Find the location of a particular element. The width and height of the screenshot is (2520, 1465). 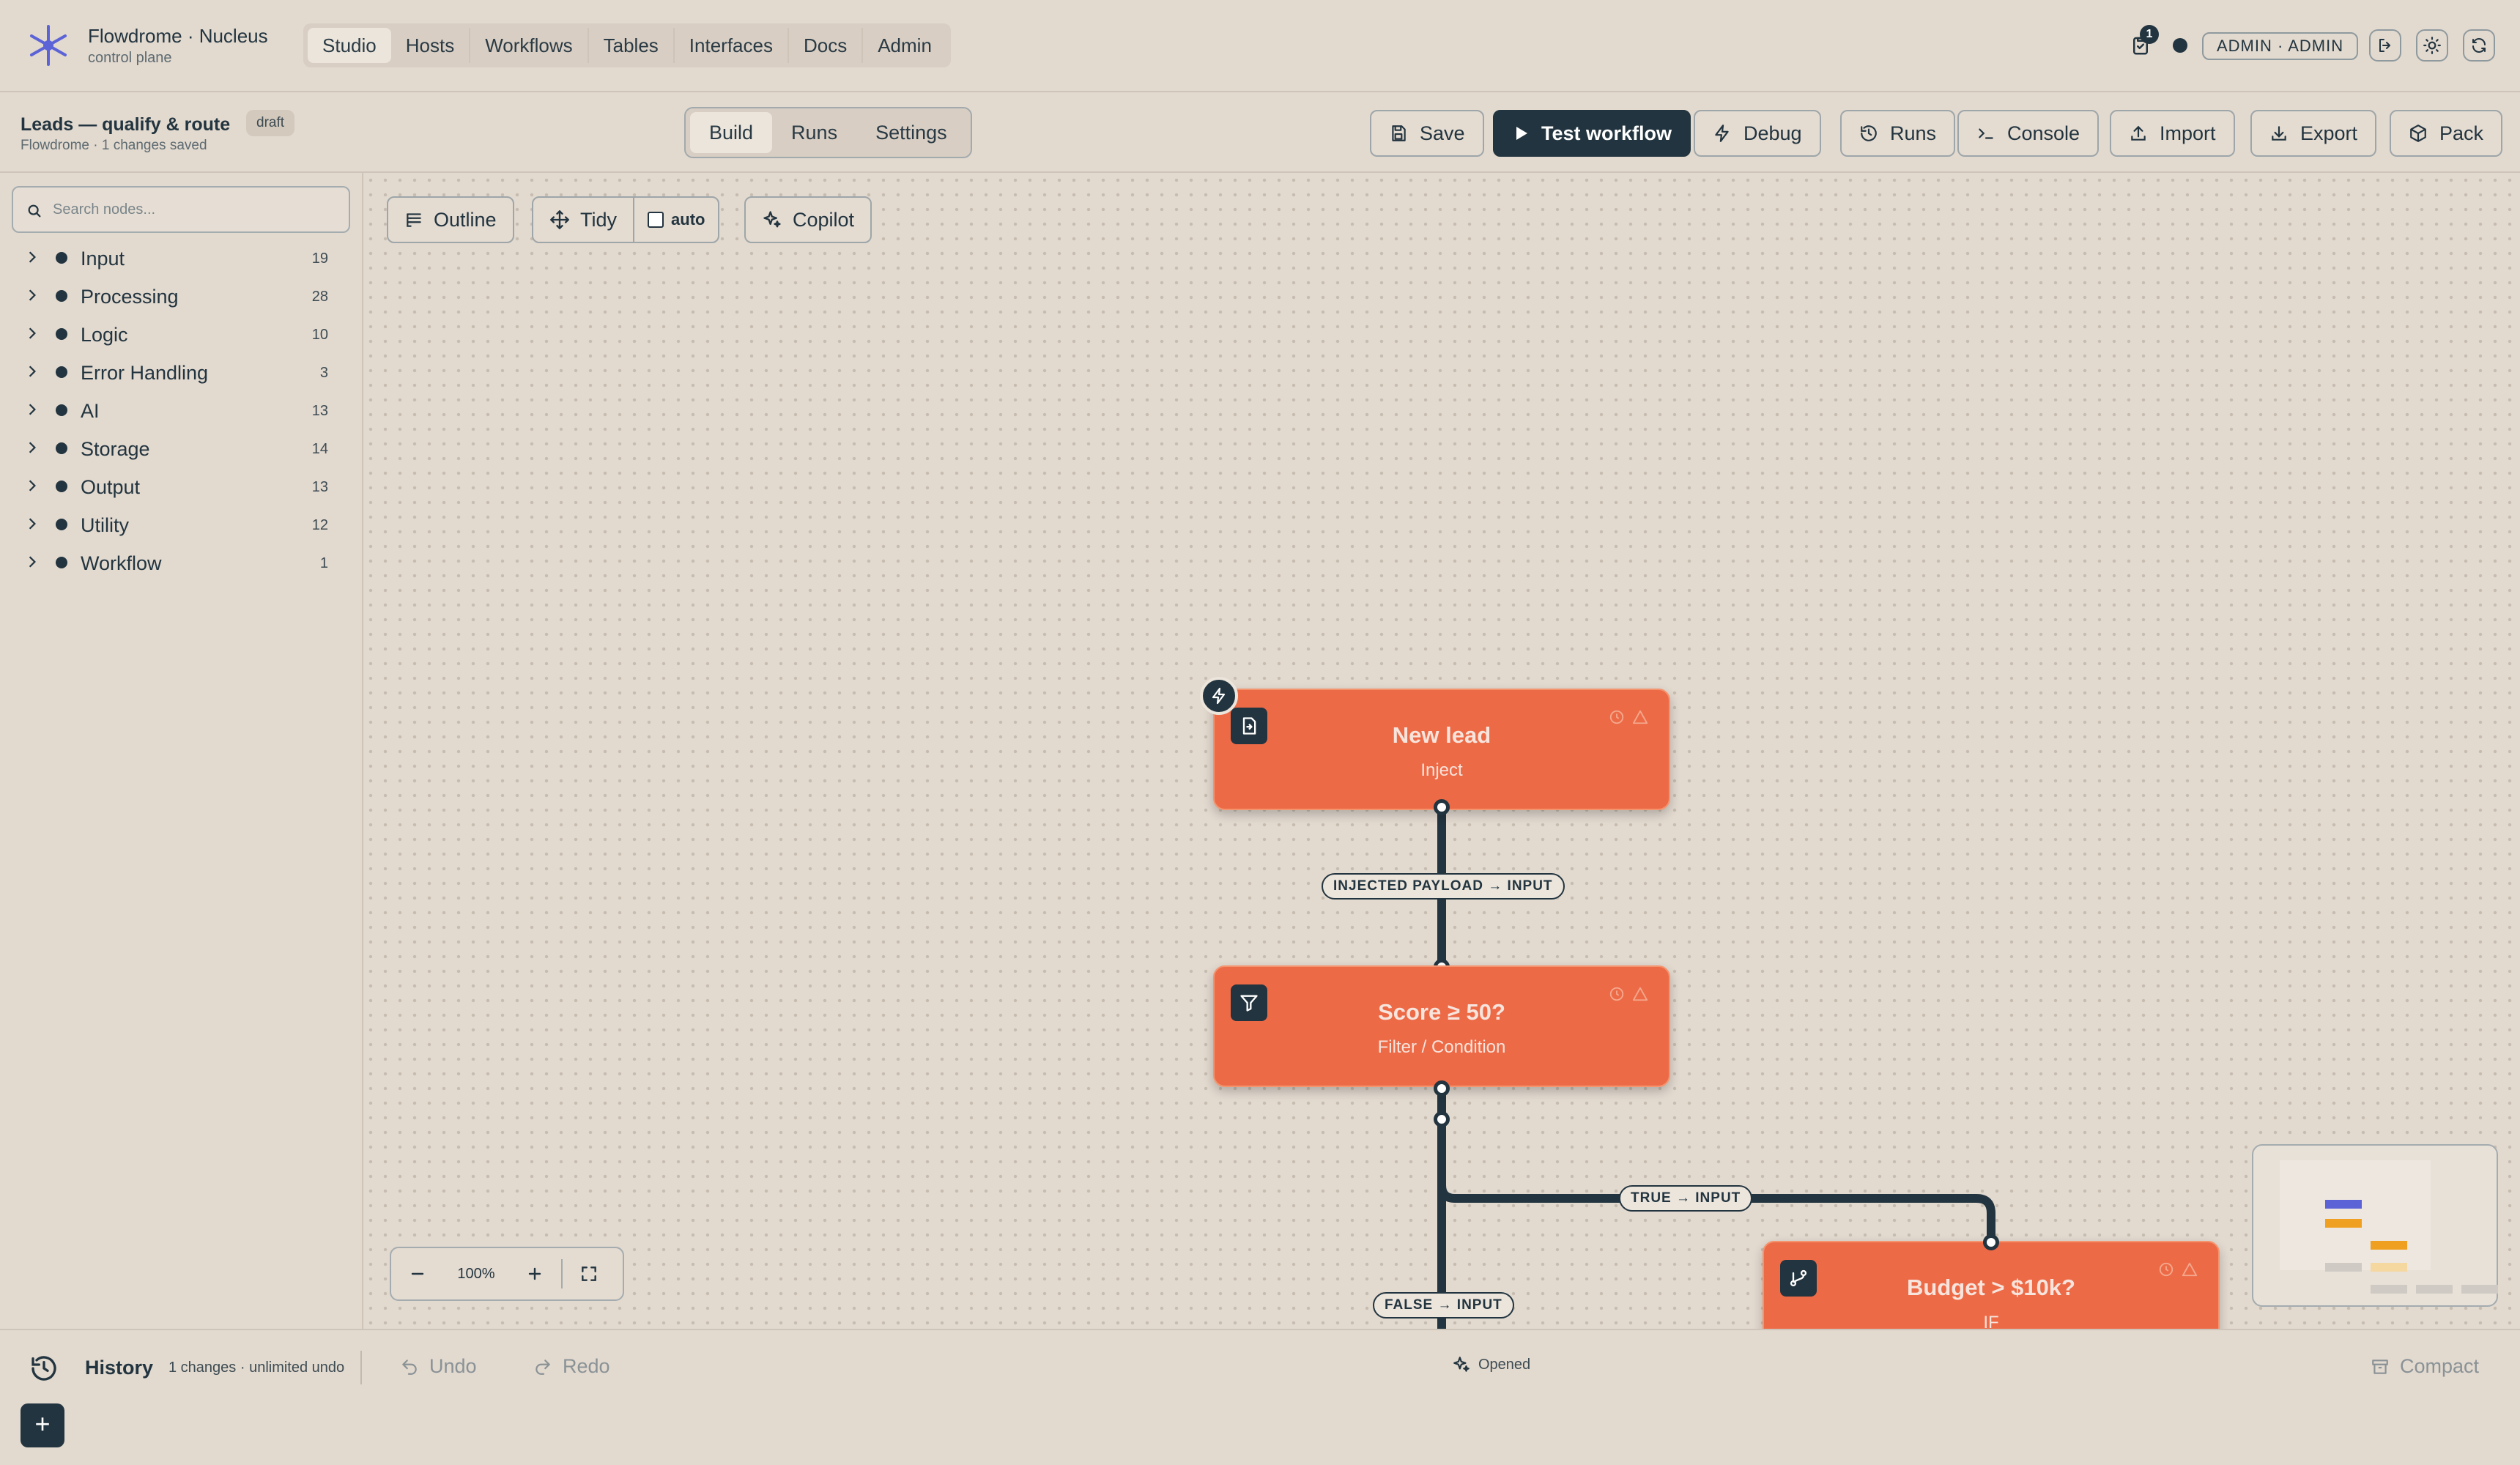

add-node-button: + is located at coordinates (42, 1425).